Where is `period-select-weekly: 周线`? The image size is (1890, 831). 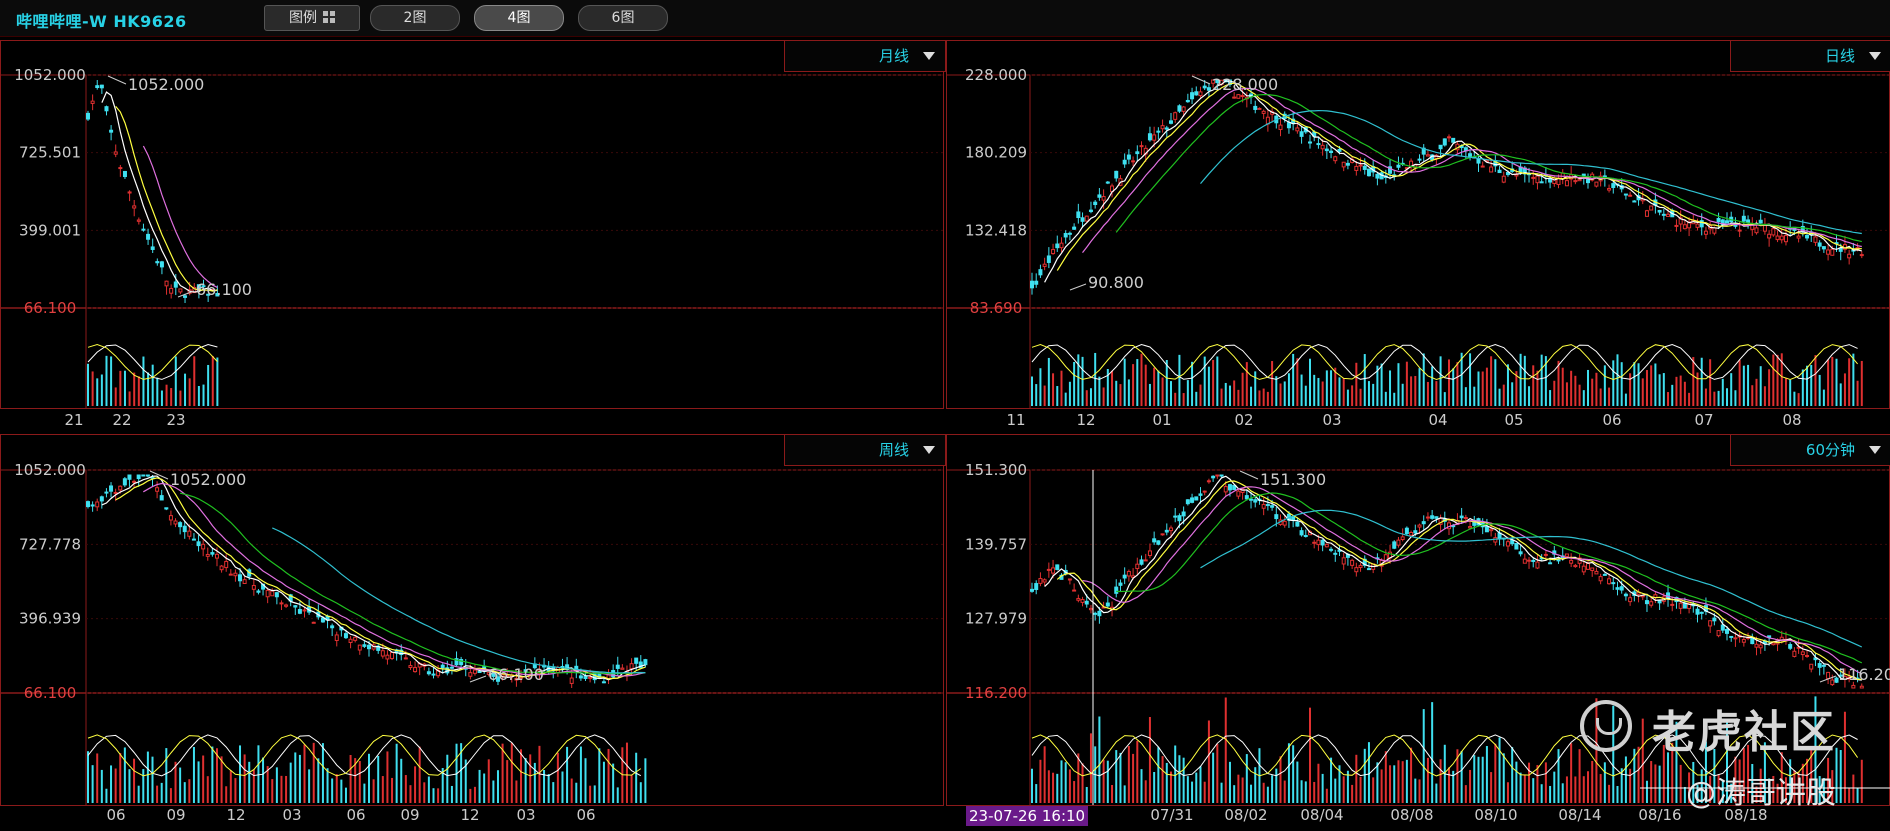
period-select-weekly: 周线 is located at coordinates (865, 450).